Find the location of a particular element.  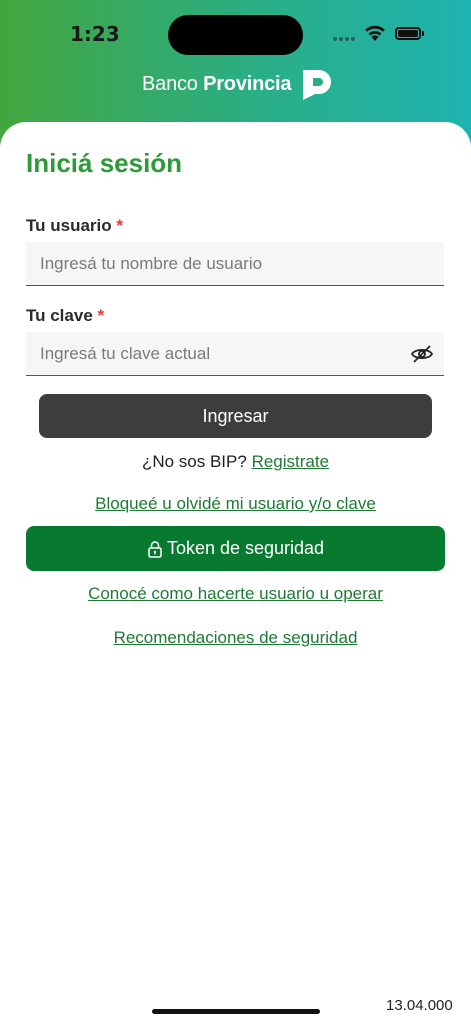

dynamic-island is located at coordinates (235, 35).